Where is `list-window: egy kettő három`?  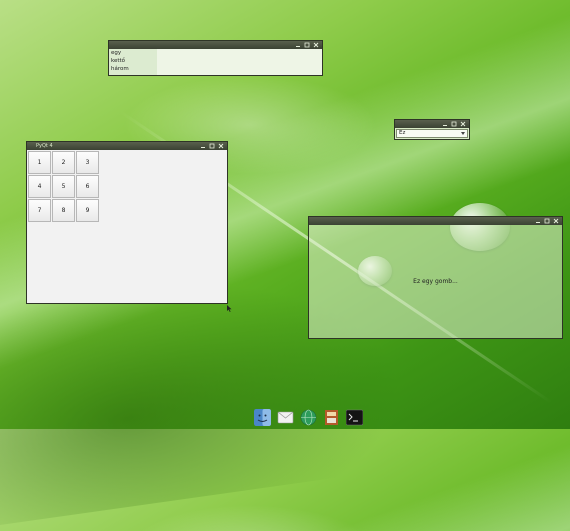 list-window: egy kettő három is located at coordinates (215, 58).